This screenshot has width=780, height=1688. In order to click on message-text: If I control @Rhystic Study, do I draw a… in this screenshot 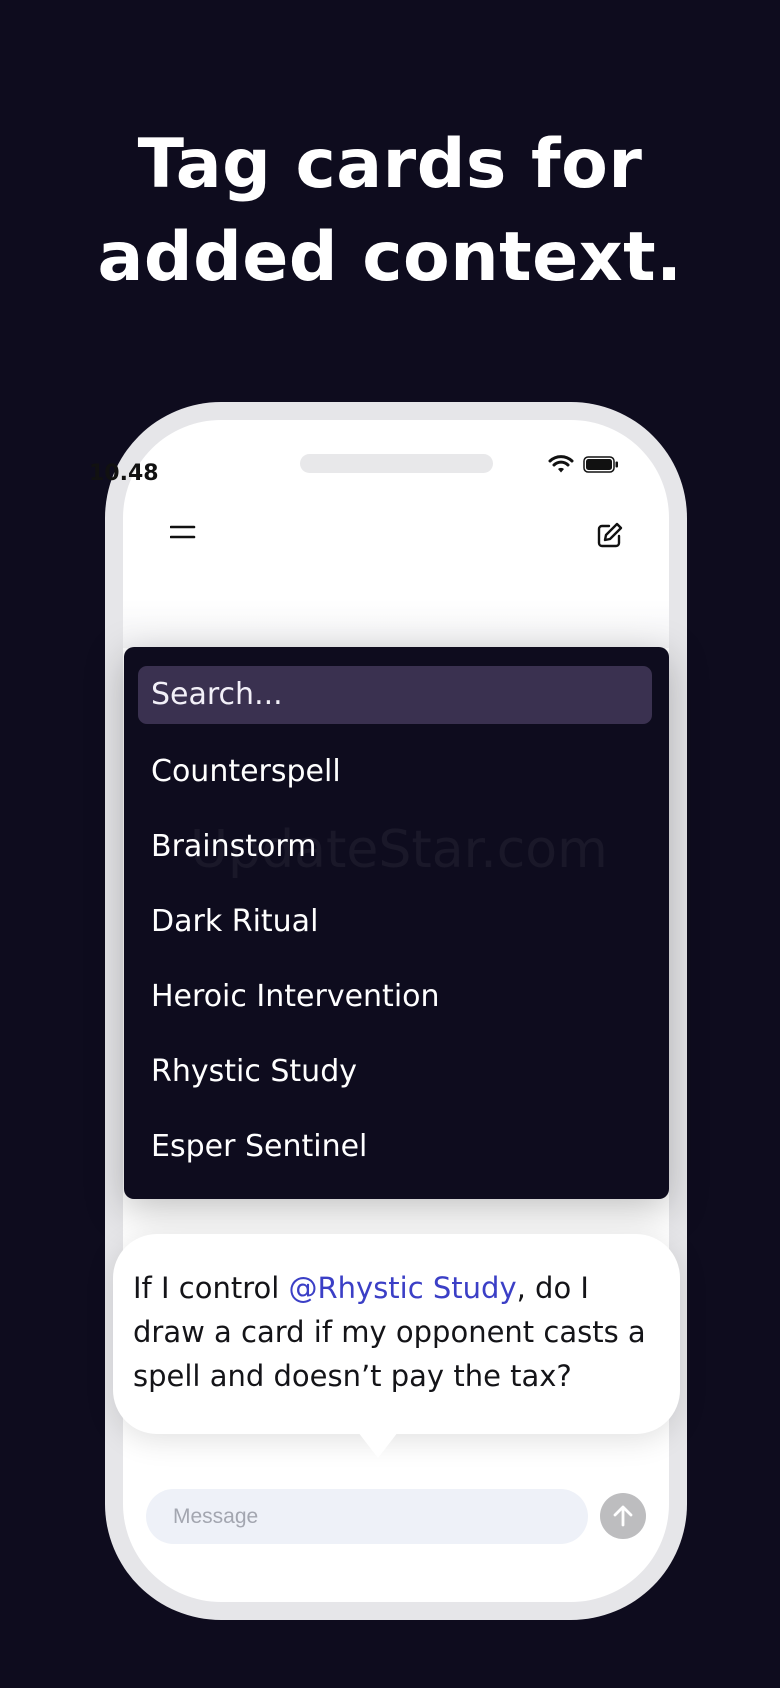, I will do `click(398, 1332)`.